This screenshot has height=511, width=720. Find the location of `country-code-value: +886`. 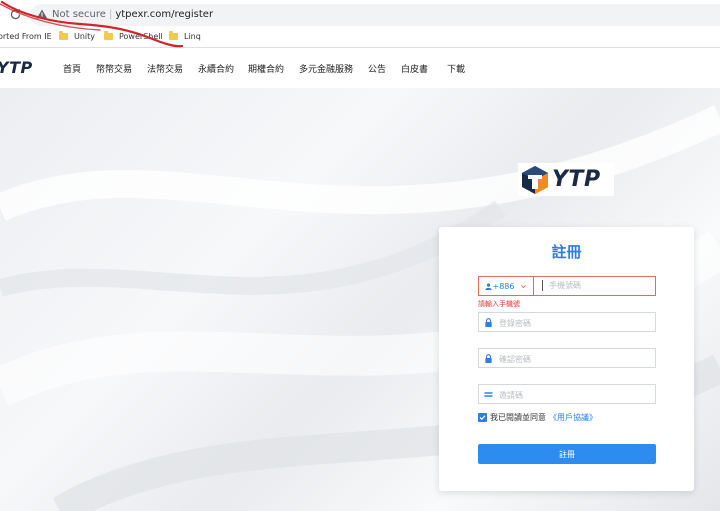

country-code-value: +886 is located at coordinates (503, 286).